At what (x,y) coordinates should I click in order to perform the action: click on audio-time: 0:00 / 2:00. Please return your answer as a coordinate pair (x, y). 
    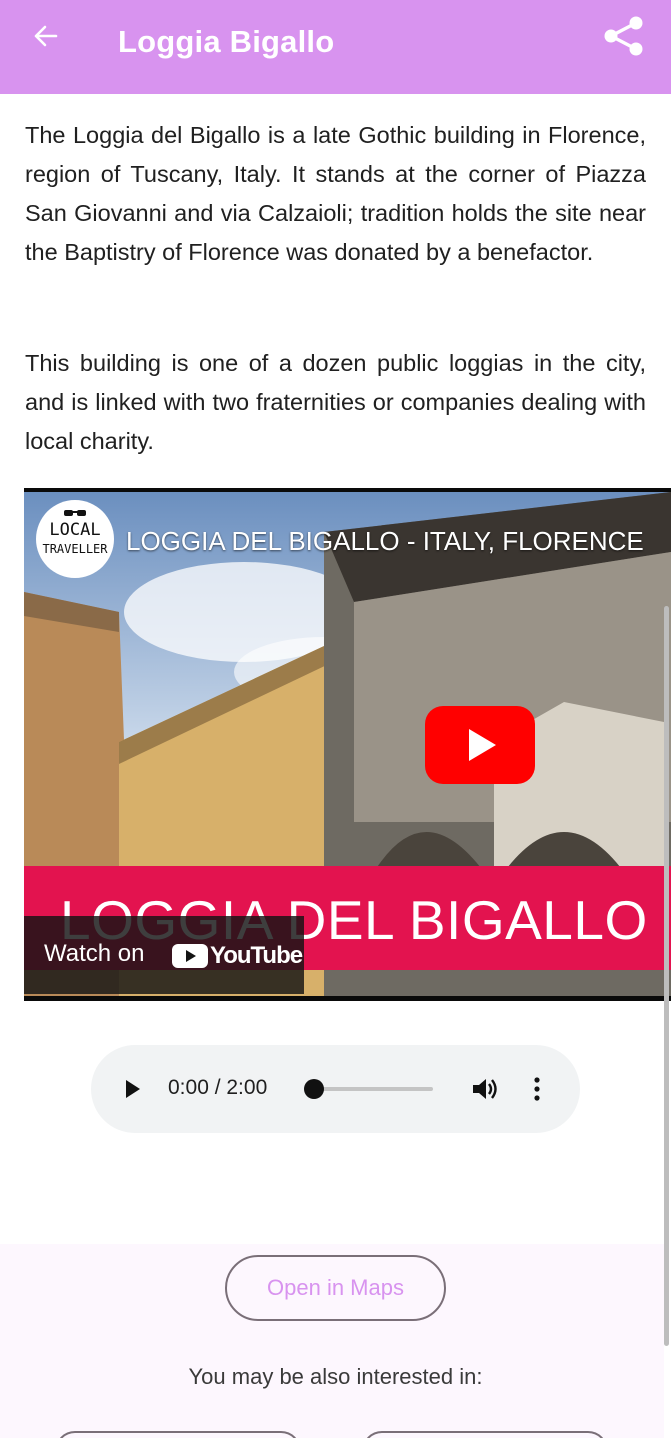
    Looking at the image, I should click on (218, 1087).